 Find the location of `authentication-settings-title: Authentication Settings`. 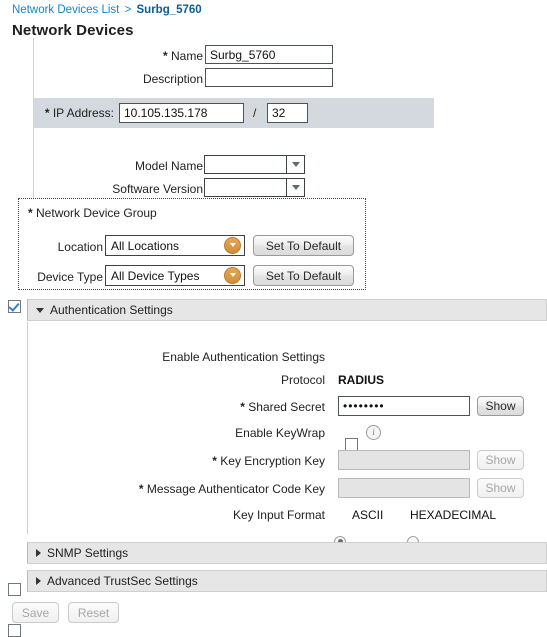

authentication-settings-title: Authentication Settings is located at coordinates (111, 310).